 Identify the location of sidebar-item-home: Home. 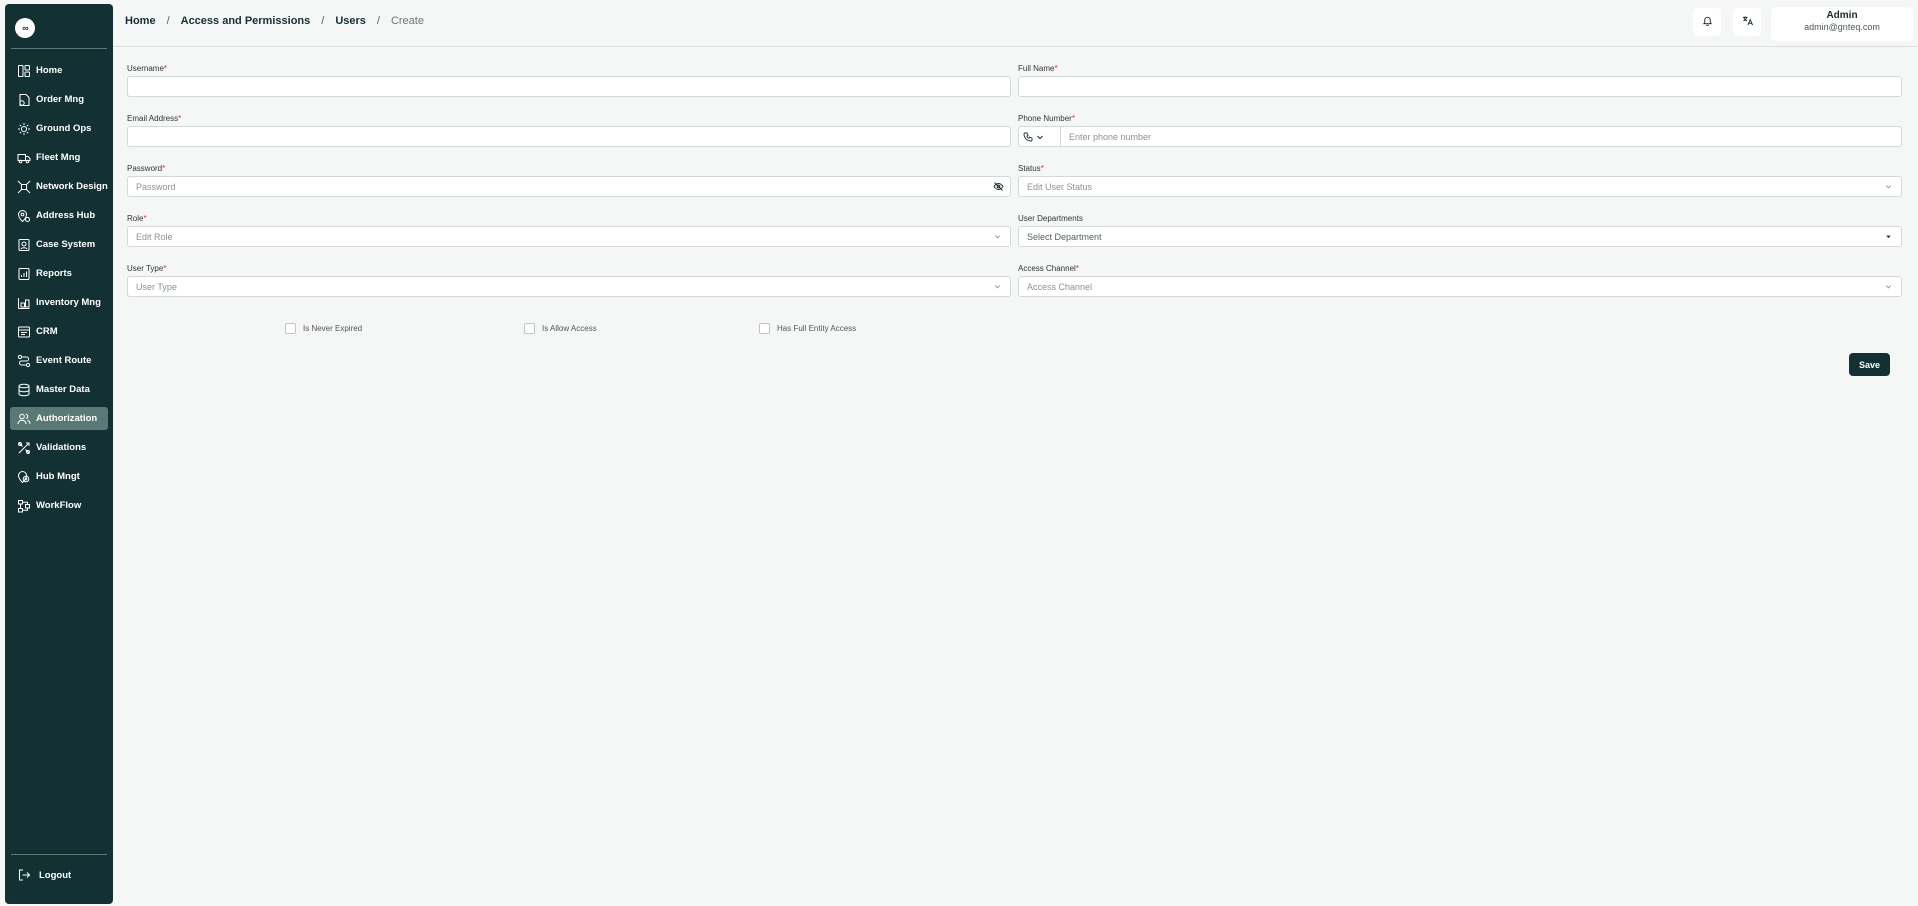
(59, 70).